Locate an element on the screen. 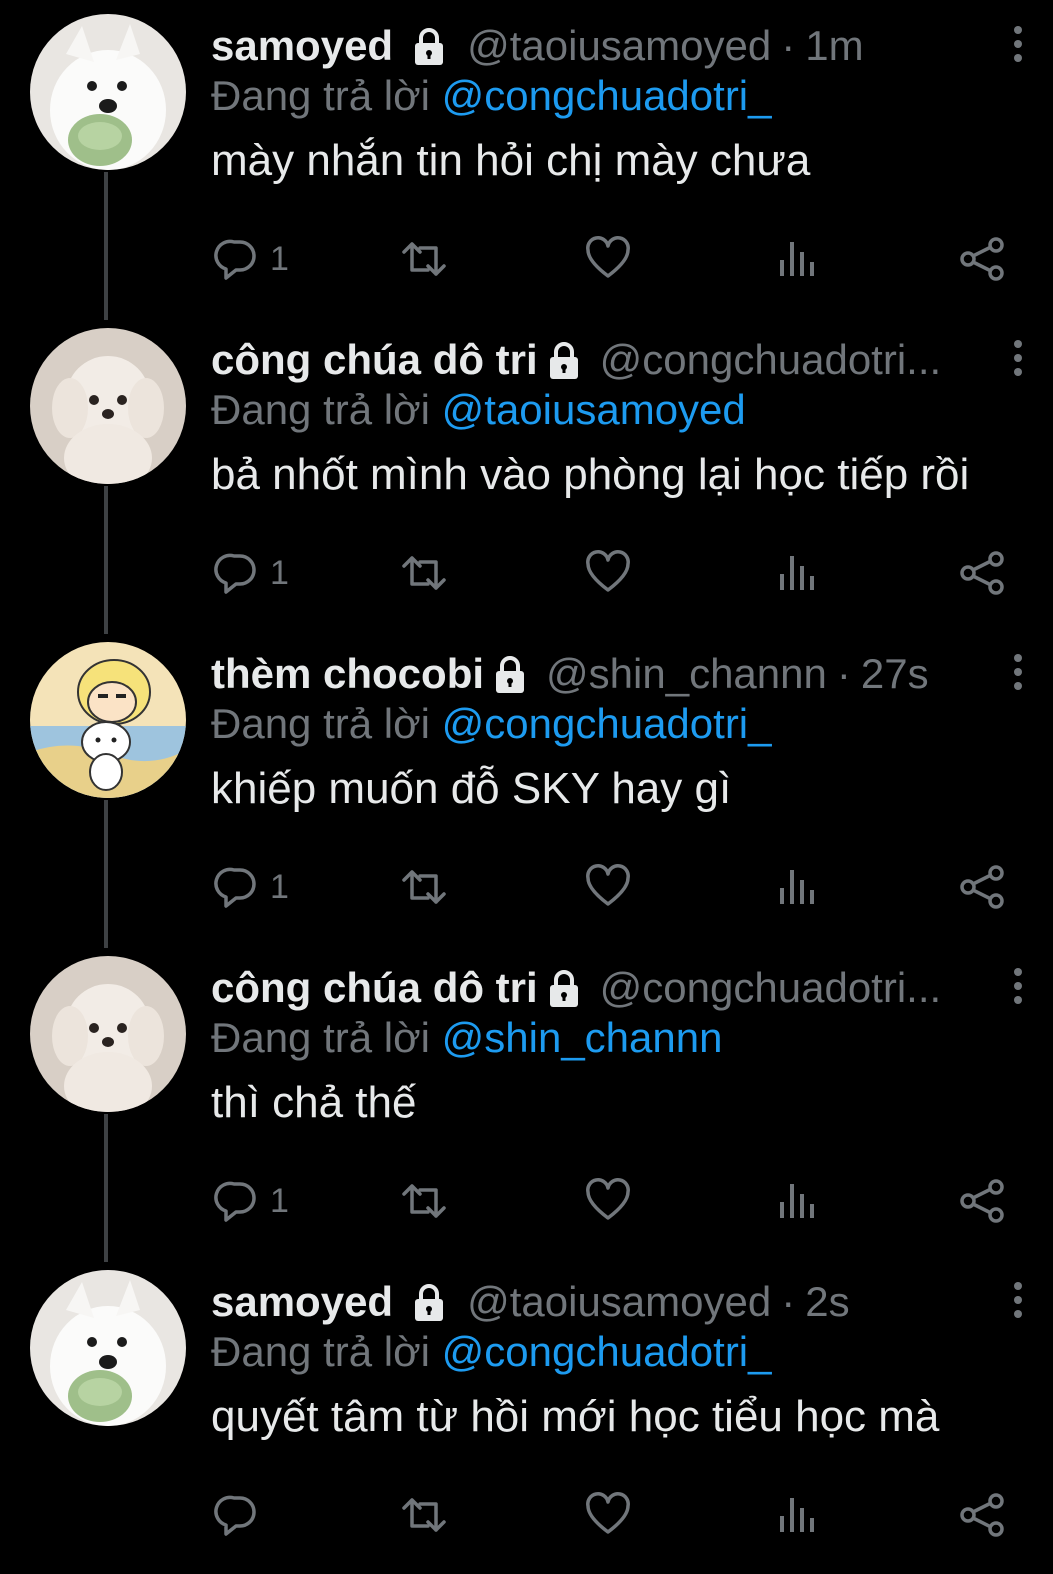 This screenshot has width=1053, height=1574. mention-link: @shin_channn is located at coordinates (582, 1037).